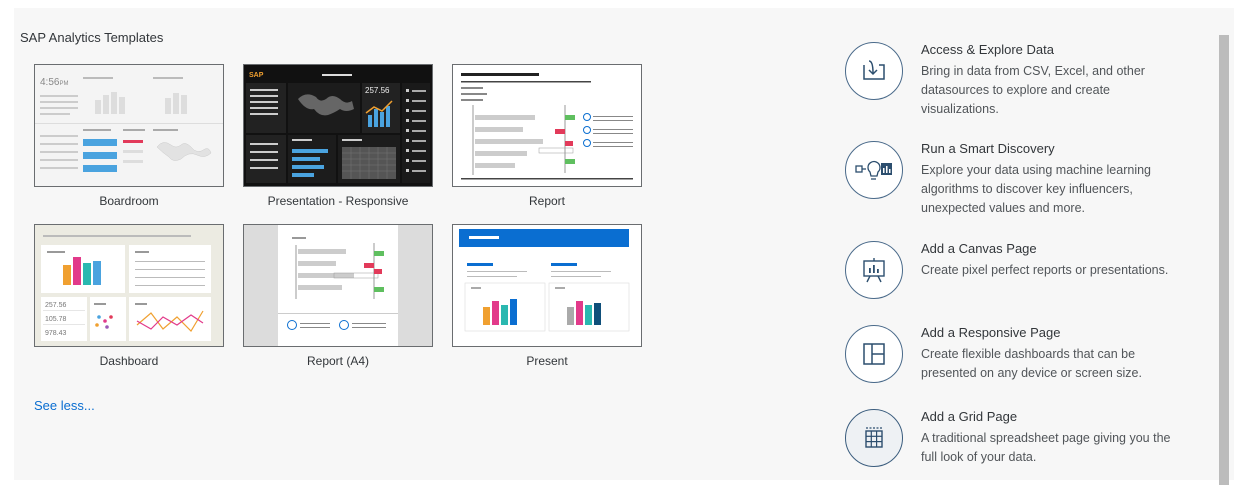 The image size is (1251, 489). I want to click on presentation-brand: SAP, so click(256, 75).